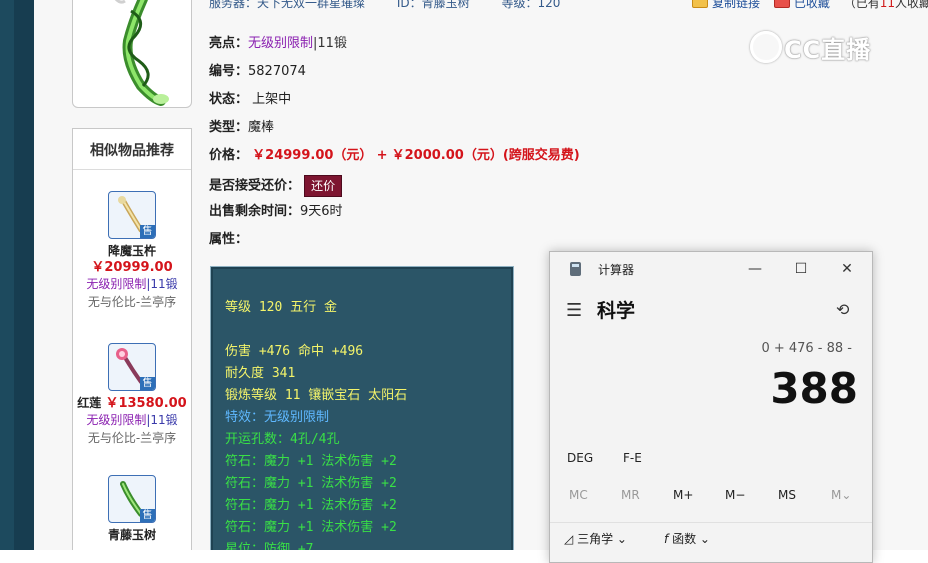  Describe the element at coordinates (806, 348) in the screenshot. I see `calculator-expression: 0 + 476 - 88 -` at that location.